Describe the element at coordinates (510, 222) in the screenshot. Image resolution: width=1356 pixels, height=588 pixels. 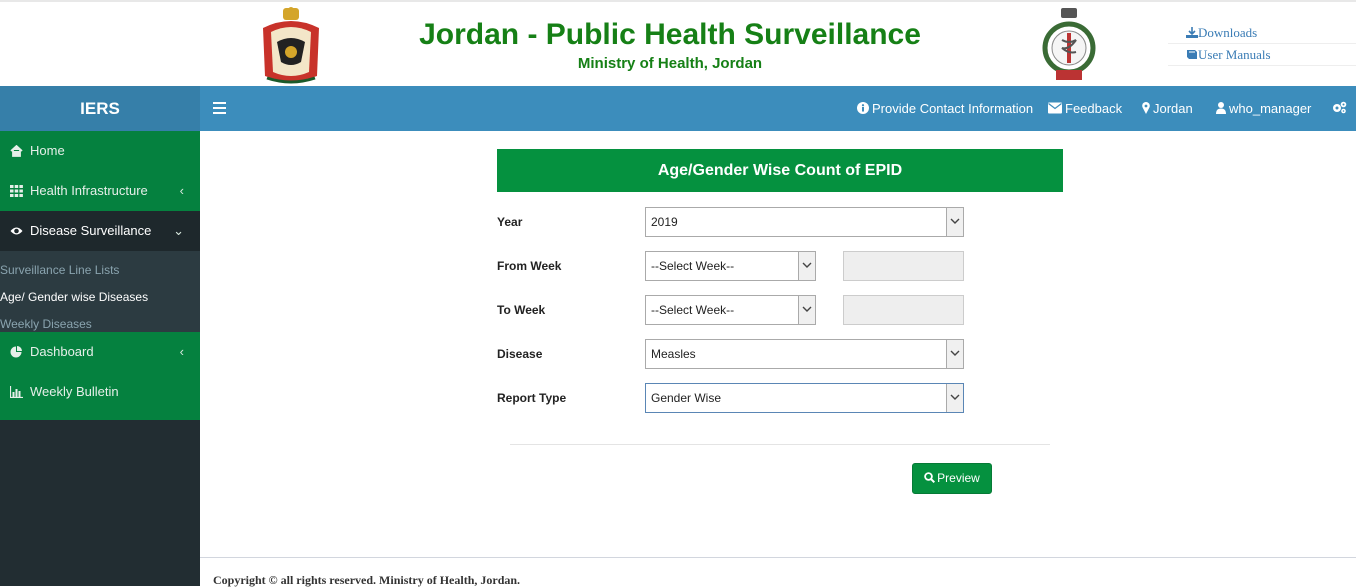
I see `year-label: Year` at that location.